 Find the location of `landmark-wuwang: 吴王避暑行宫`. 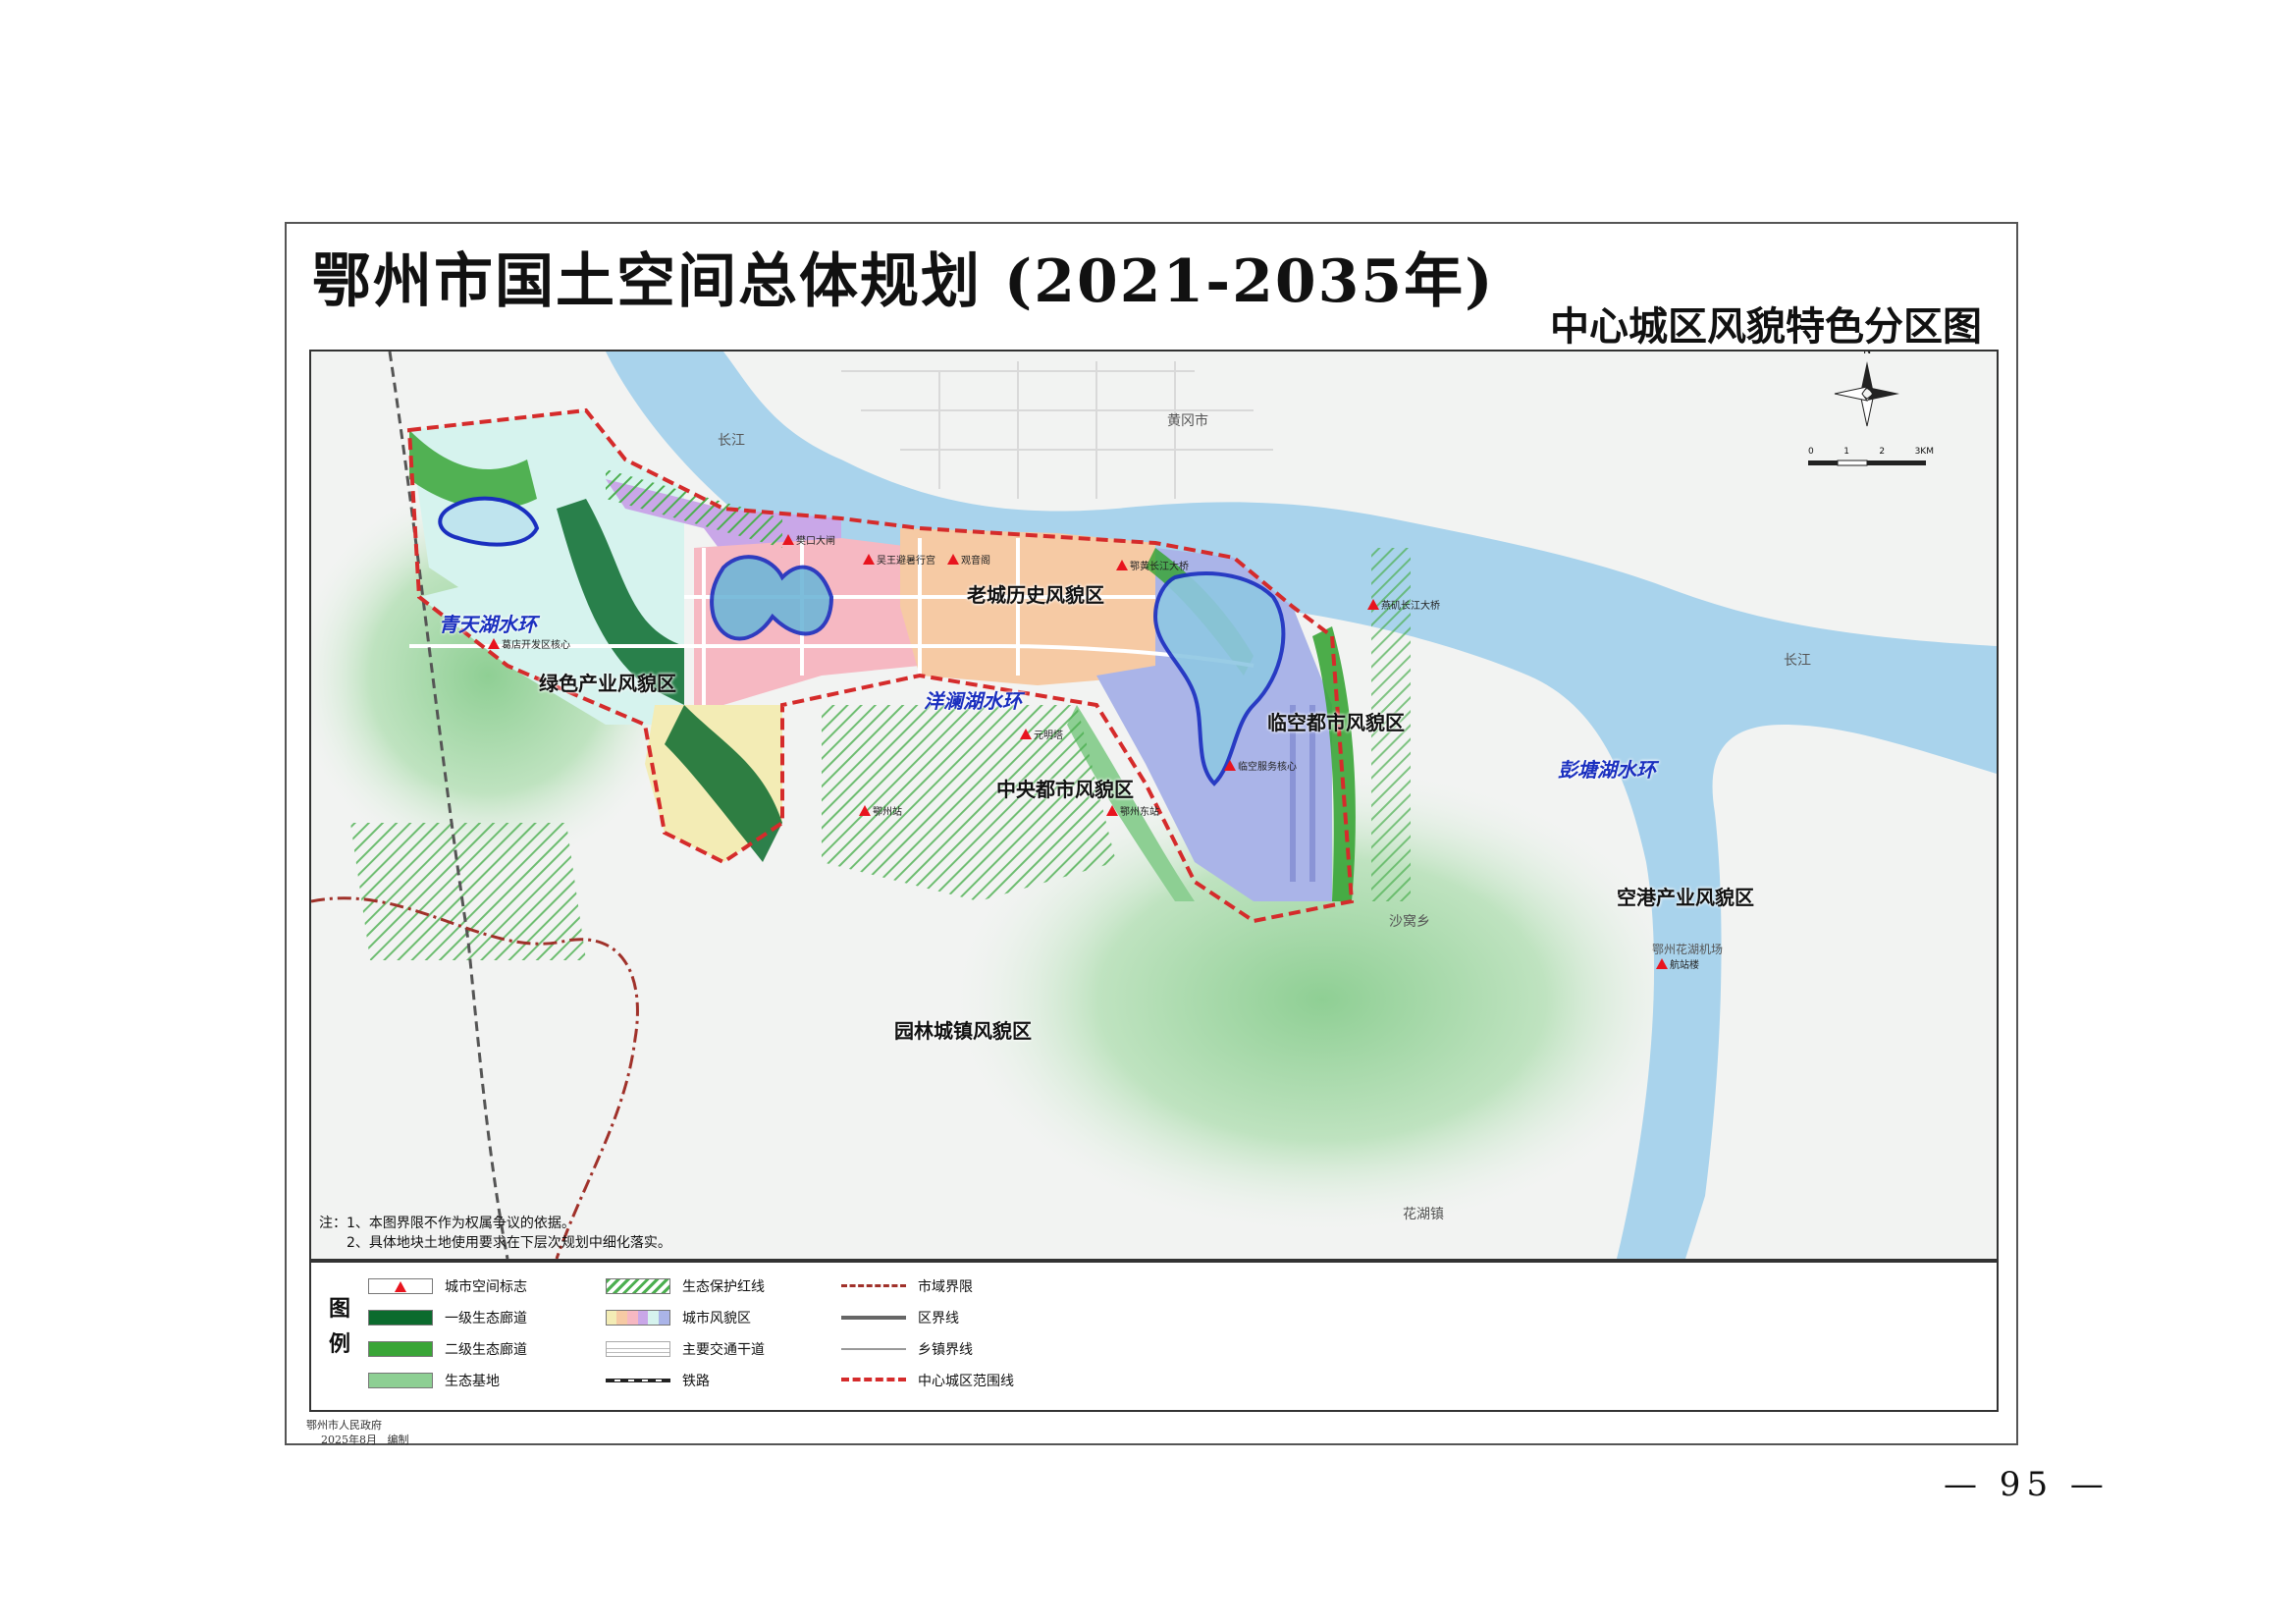

landmark-wuwang: 吴王避暑行宫 is located at coordinates (899, 559).